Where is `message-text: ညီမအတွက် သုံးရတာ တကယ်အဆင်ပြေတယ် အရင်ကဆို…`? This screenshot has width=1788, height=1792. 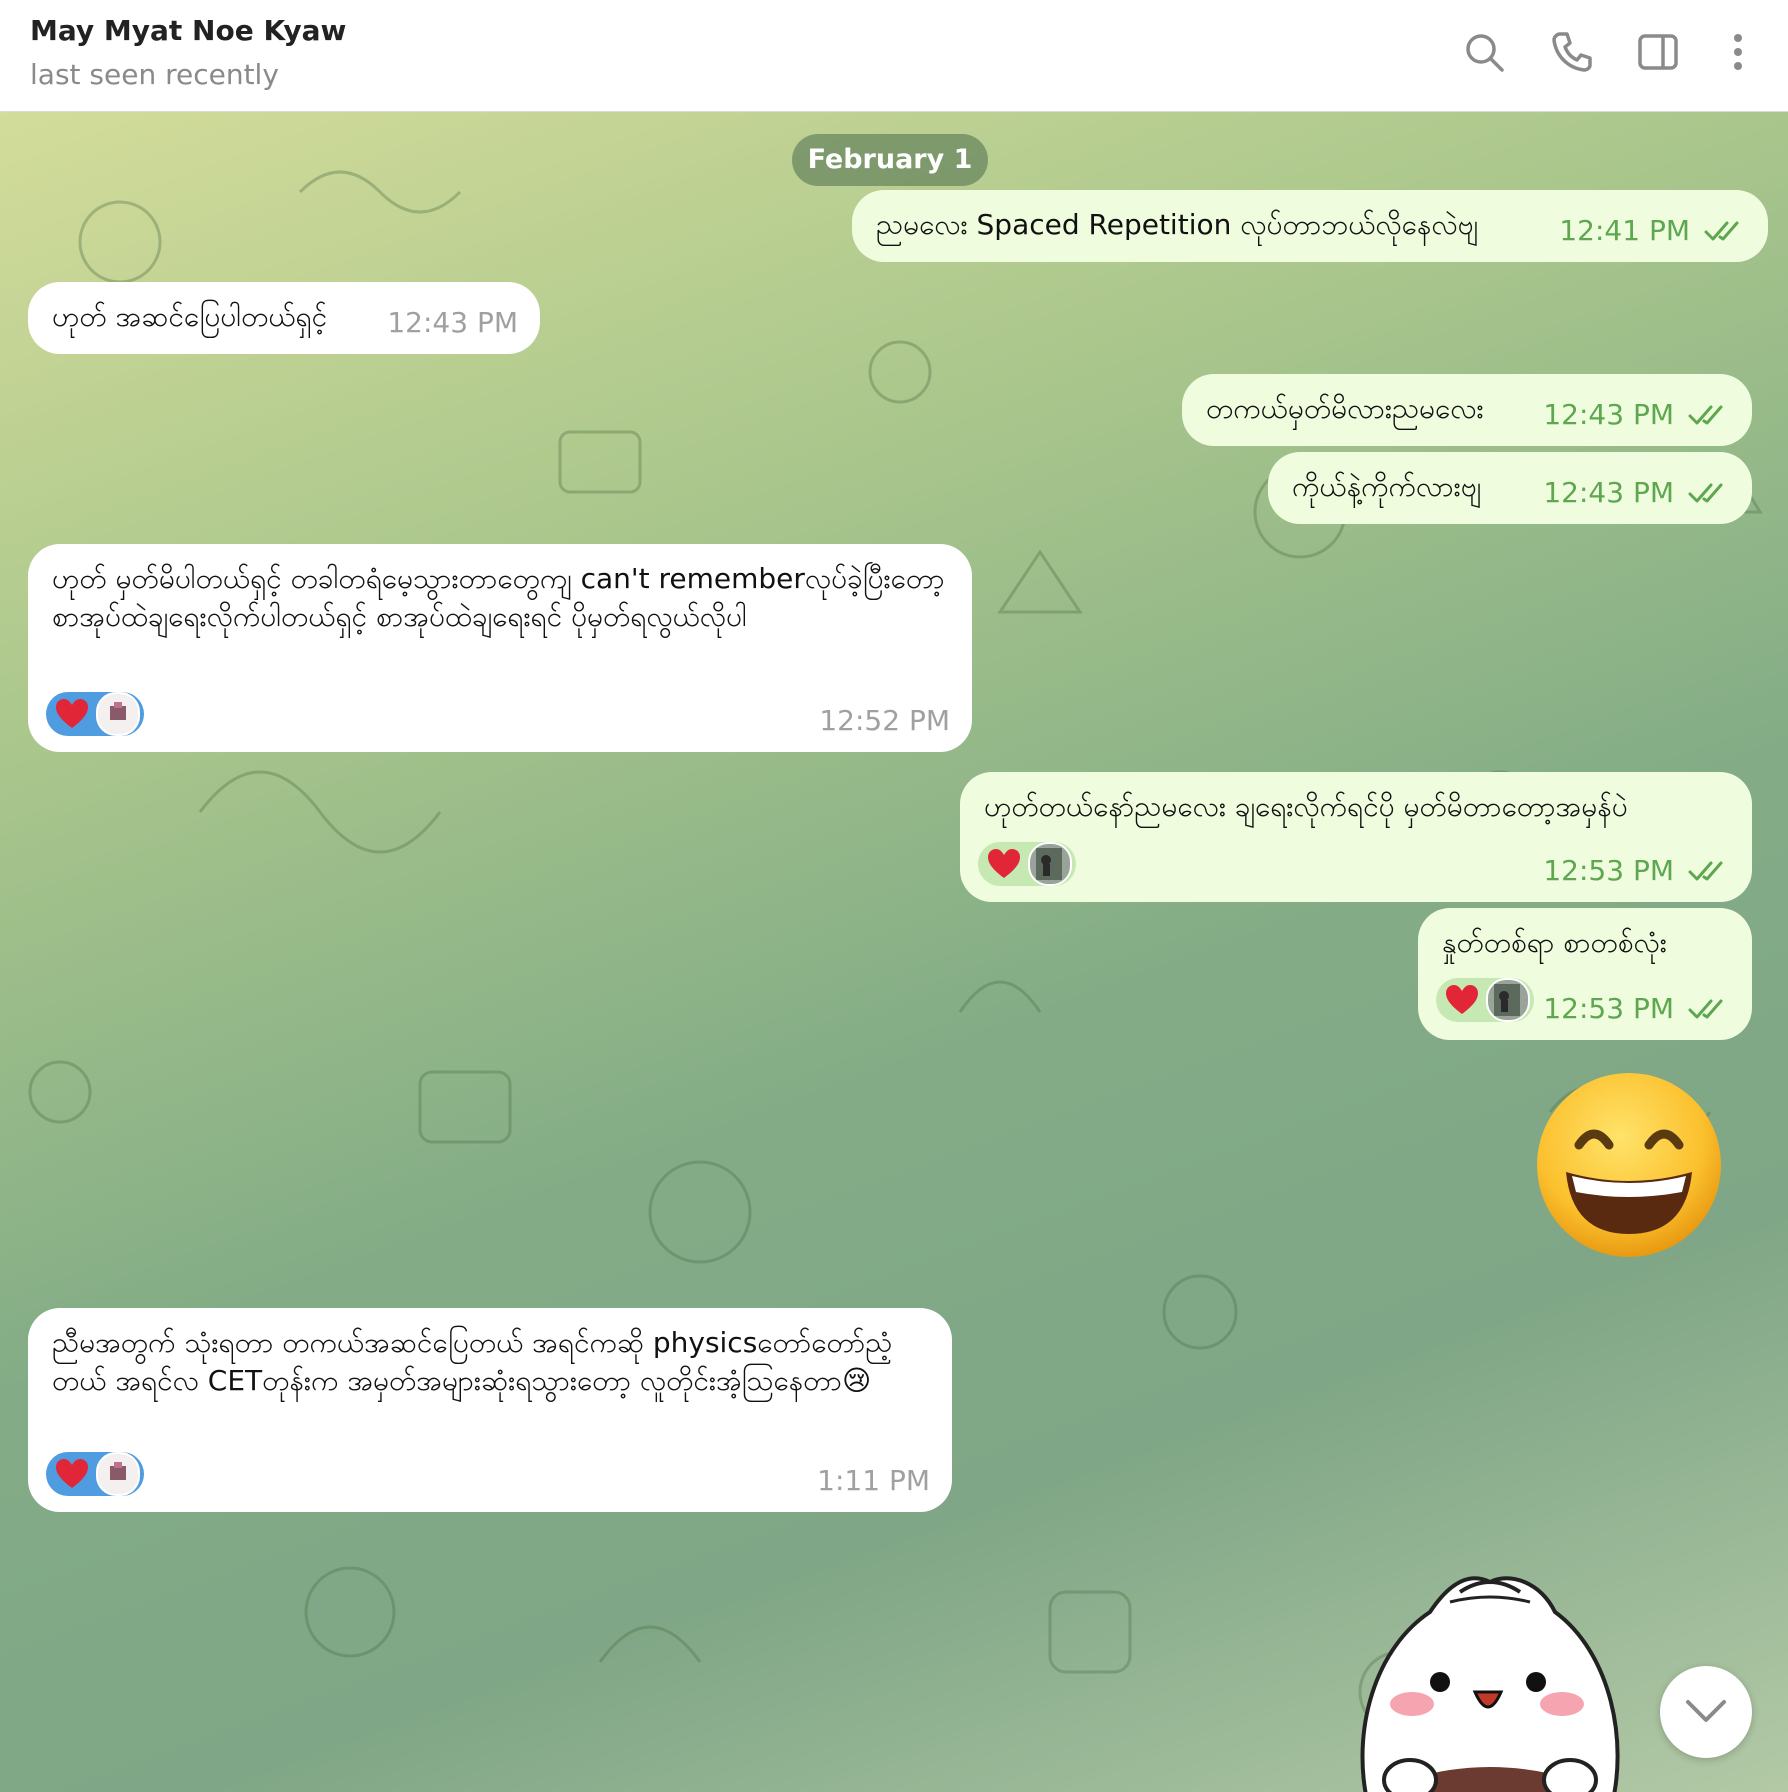 message-text: ညီမအတွက် သုံးရတာ တကယ်အဆင်ပြေတယ် အရင်ကဆို… is located at coordinates (472, 1361).